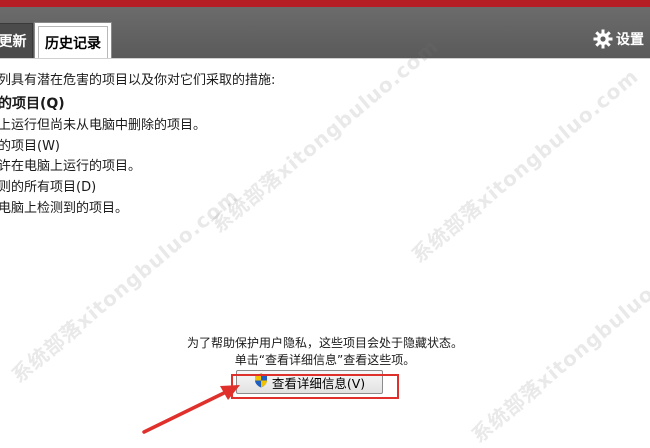 This screenshot has width=650, height=448. I want to click on intro-text: 列具有潜在危害的项目以及你对它们采取的措施:, so click(138, 80).